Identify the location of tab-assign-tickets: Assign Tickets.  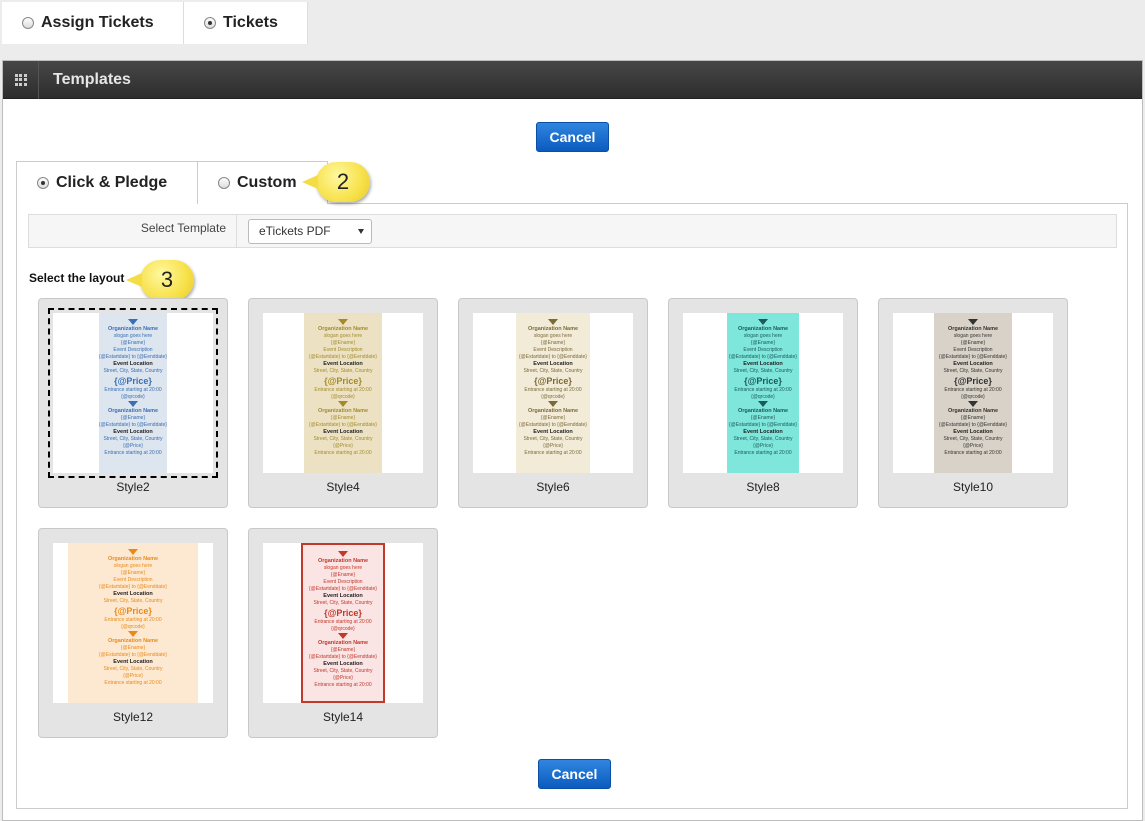
(93, 23).